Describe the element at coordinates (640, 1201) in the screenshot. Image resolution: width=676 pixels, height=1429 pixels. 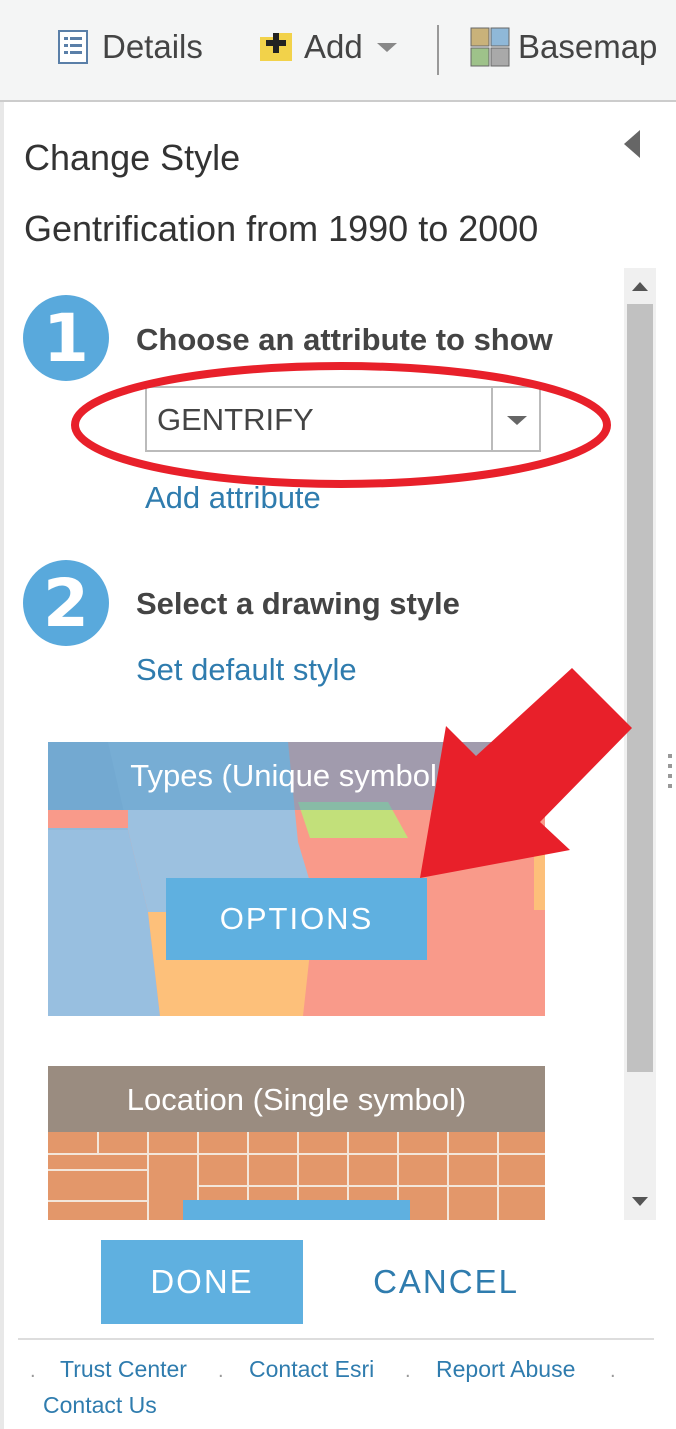
I see `scroll-down-icon` at that location.